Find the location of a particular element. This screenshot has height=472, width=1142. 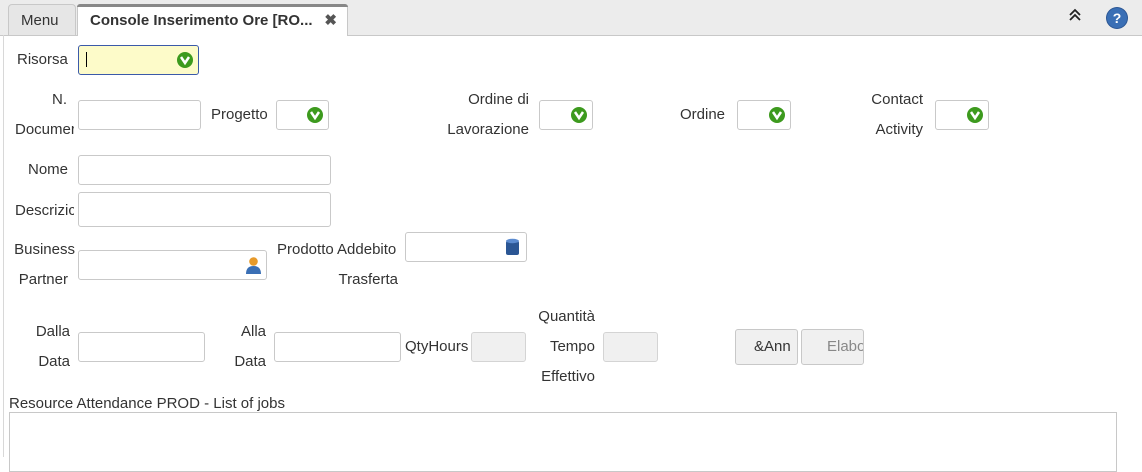

n-documento-label-1: N. is located at coordinates (59, 99).